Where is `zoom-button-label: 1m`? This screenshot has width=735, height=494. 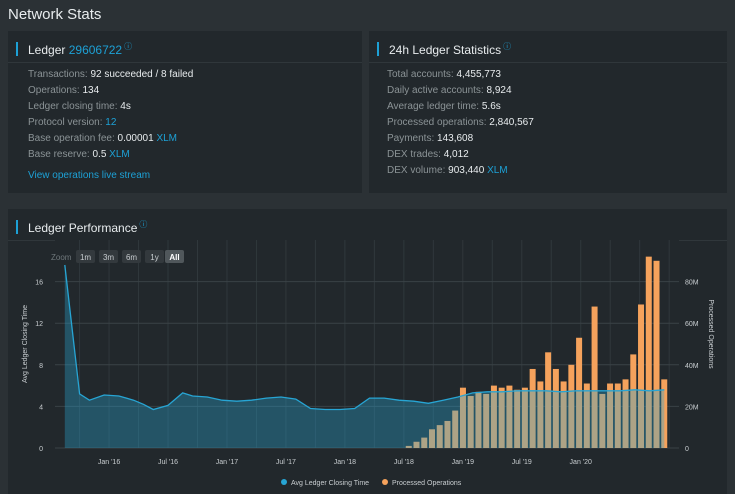 zoom-button-label: 1m is located at coordinates (85, 257).